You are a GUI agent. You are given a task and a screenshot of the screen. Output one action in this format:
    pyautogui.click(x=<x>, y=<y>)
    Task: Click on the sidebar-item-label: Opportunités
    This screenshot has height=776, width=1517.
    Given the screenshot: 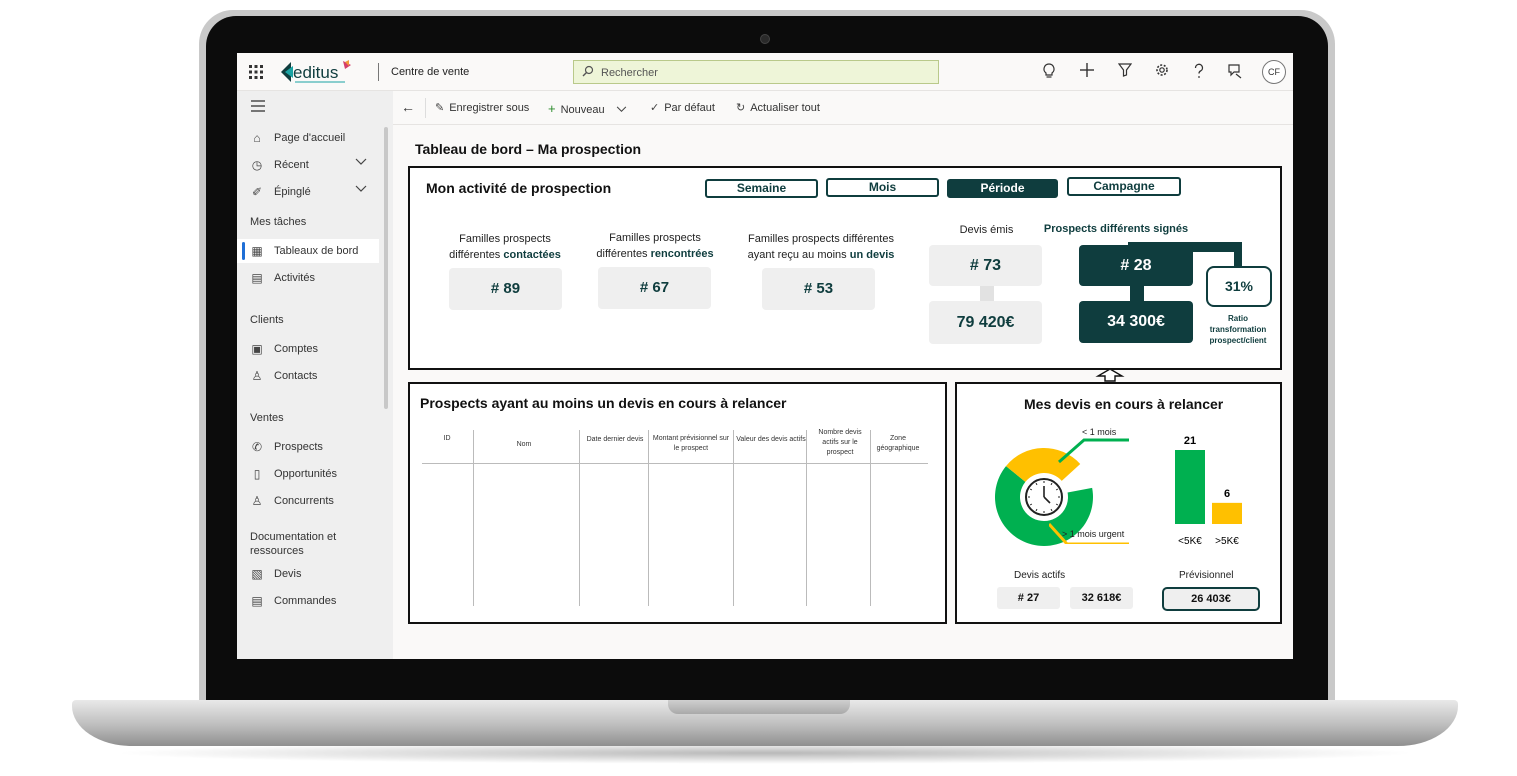 What is the action you would take?
    pyautogui.click(x=305, y=474)
    